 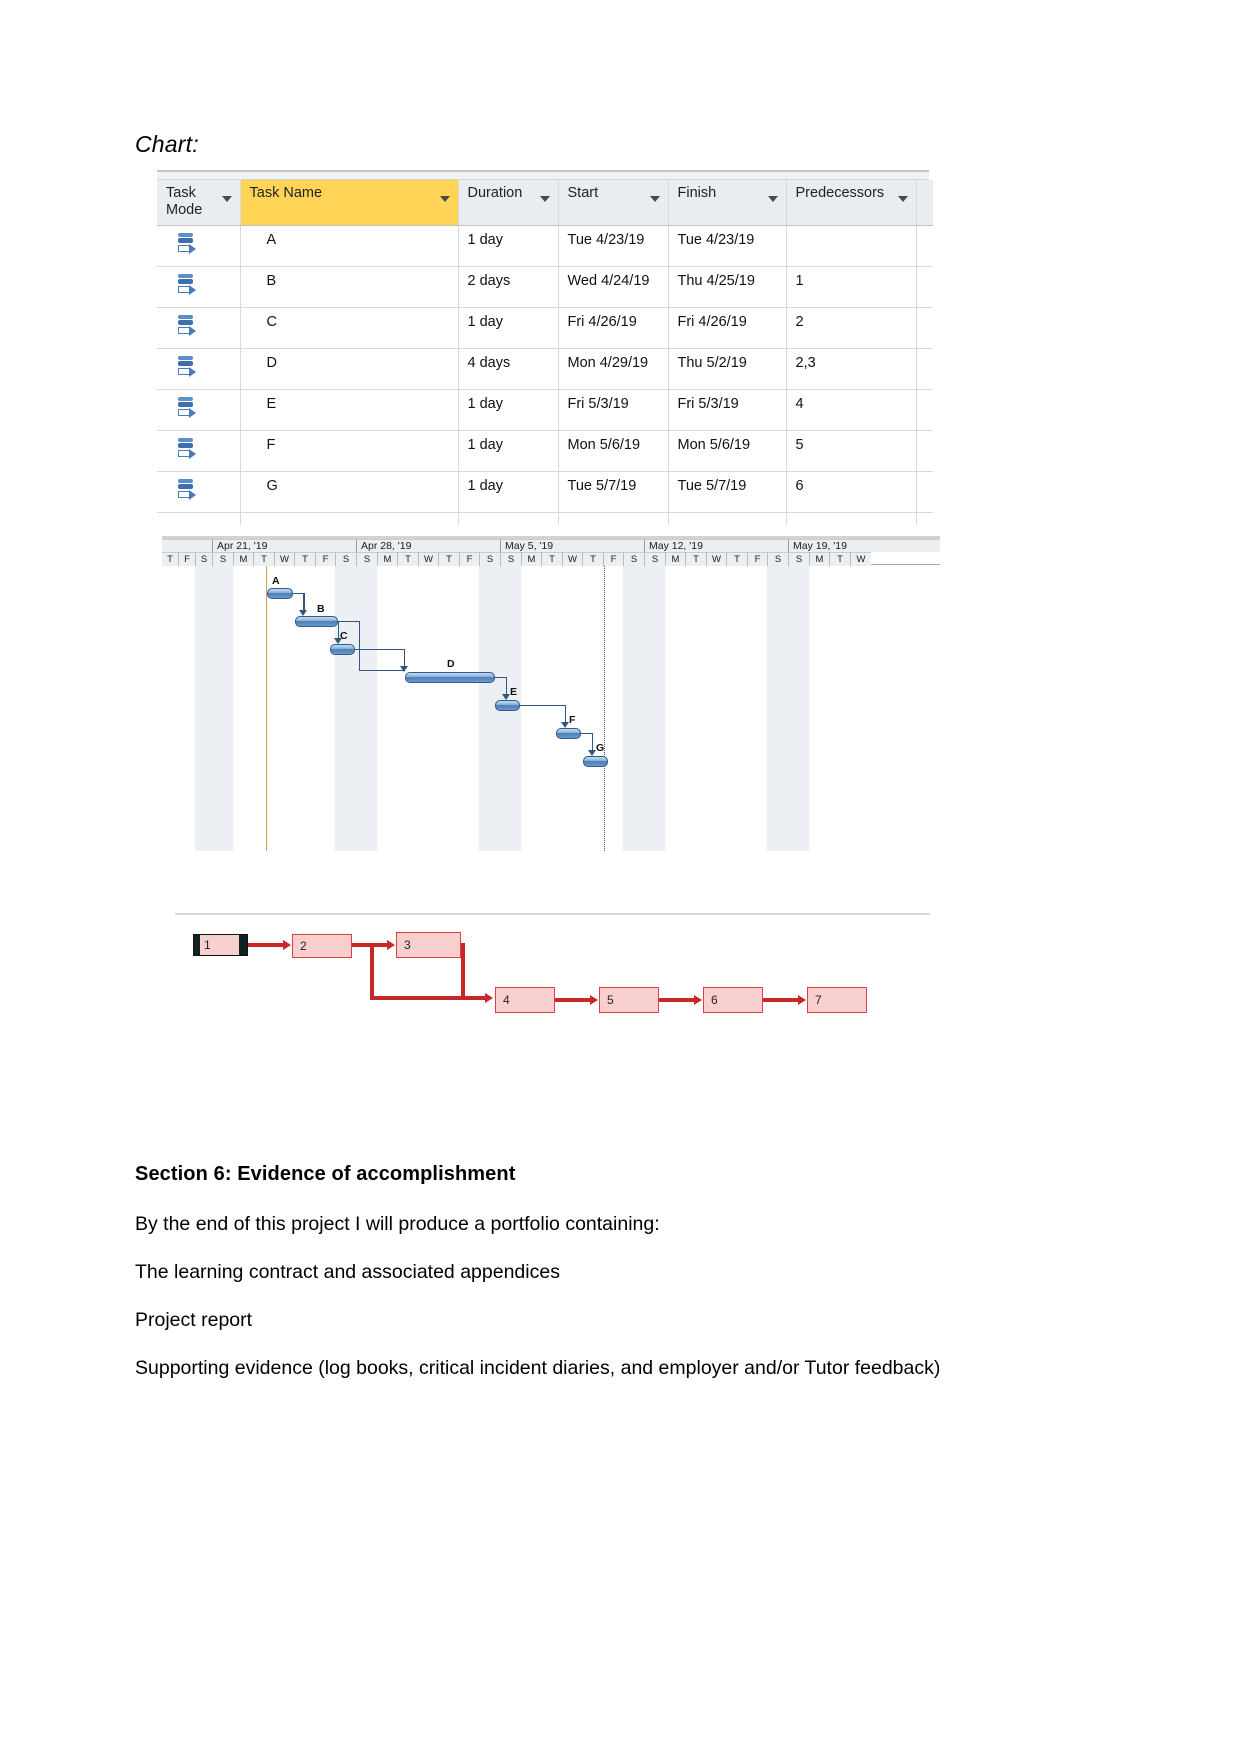 What do you see at coordinates (194, 1320) in the screenshot?
I see `section-paragraph: Project report` at bounding box center [194, 1320].